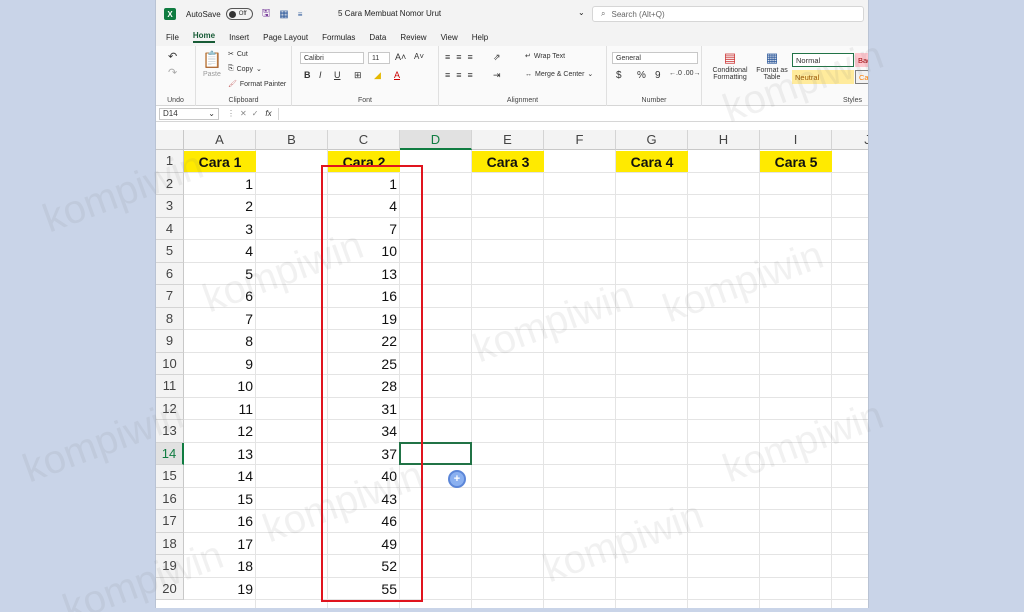 Image resolution: width=1024 pixels, height=612 pixels. I want to click on formula-input, so click(573, 114).